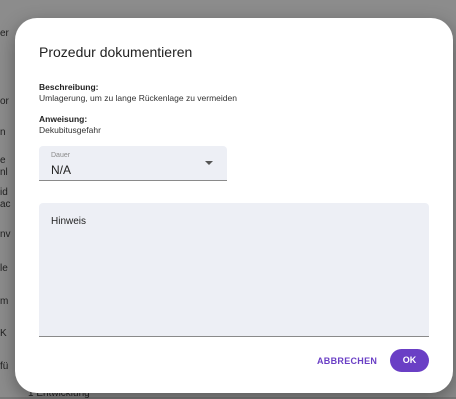  What do you see at coordinates (3, 132) in the screenshot?
I see `bg-text-fragment: n` at bounding box center [3, 132].